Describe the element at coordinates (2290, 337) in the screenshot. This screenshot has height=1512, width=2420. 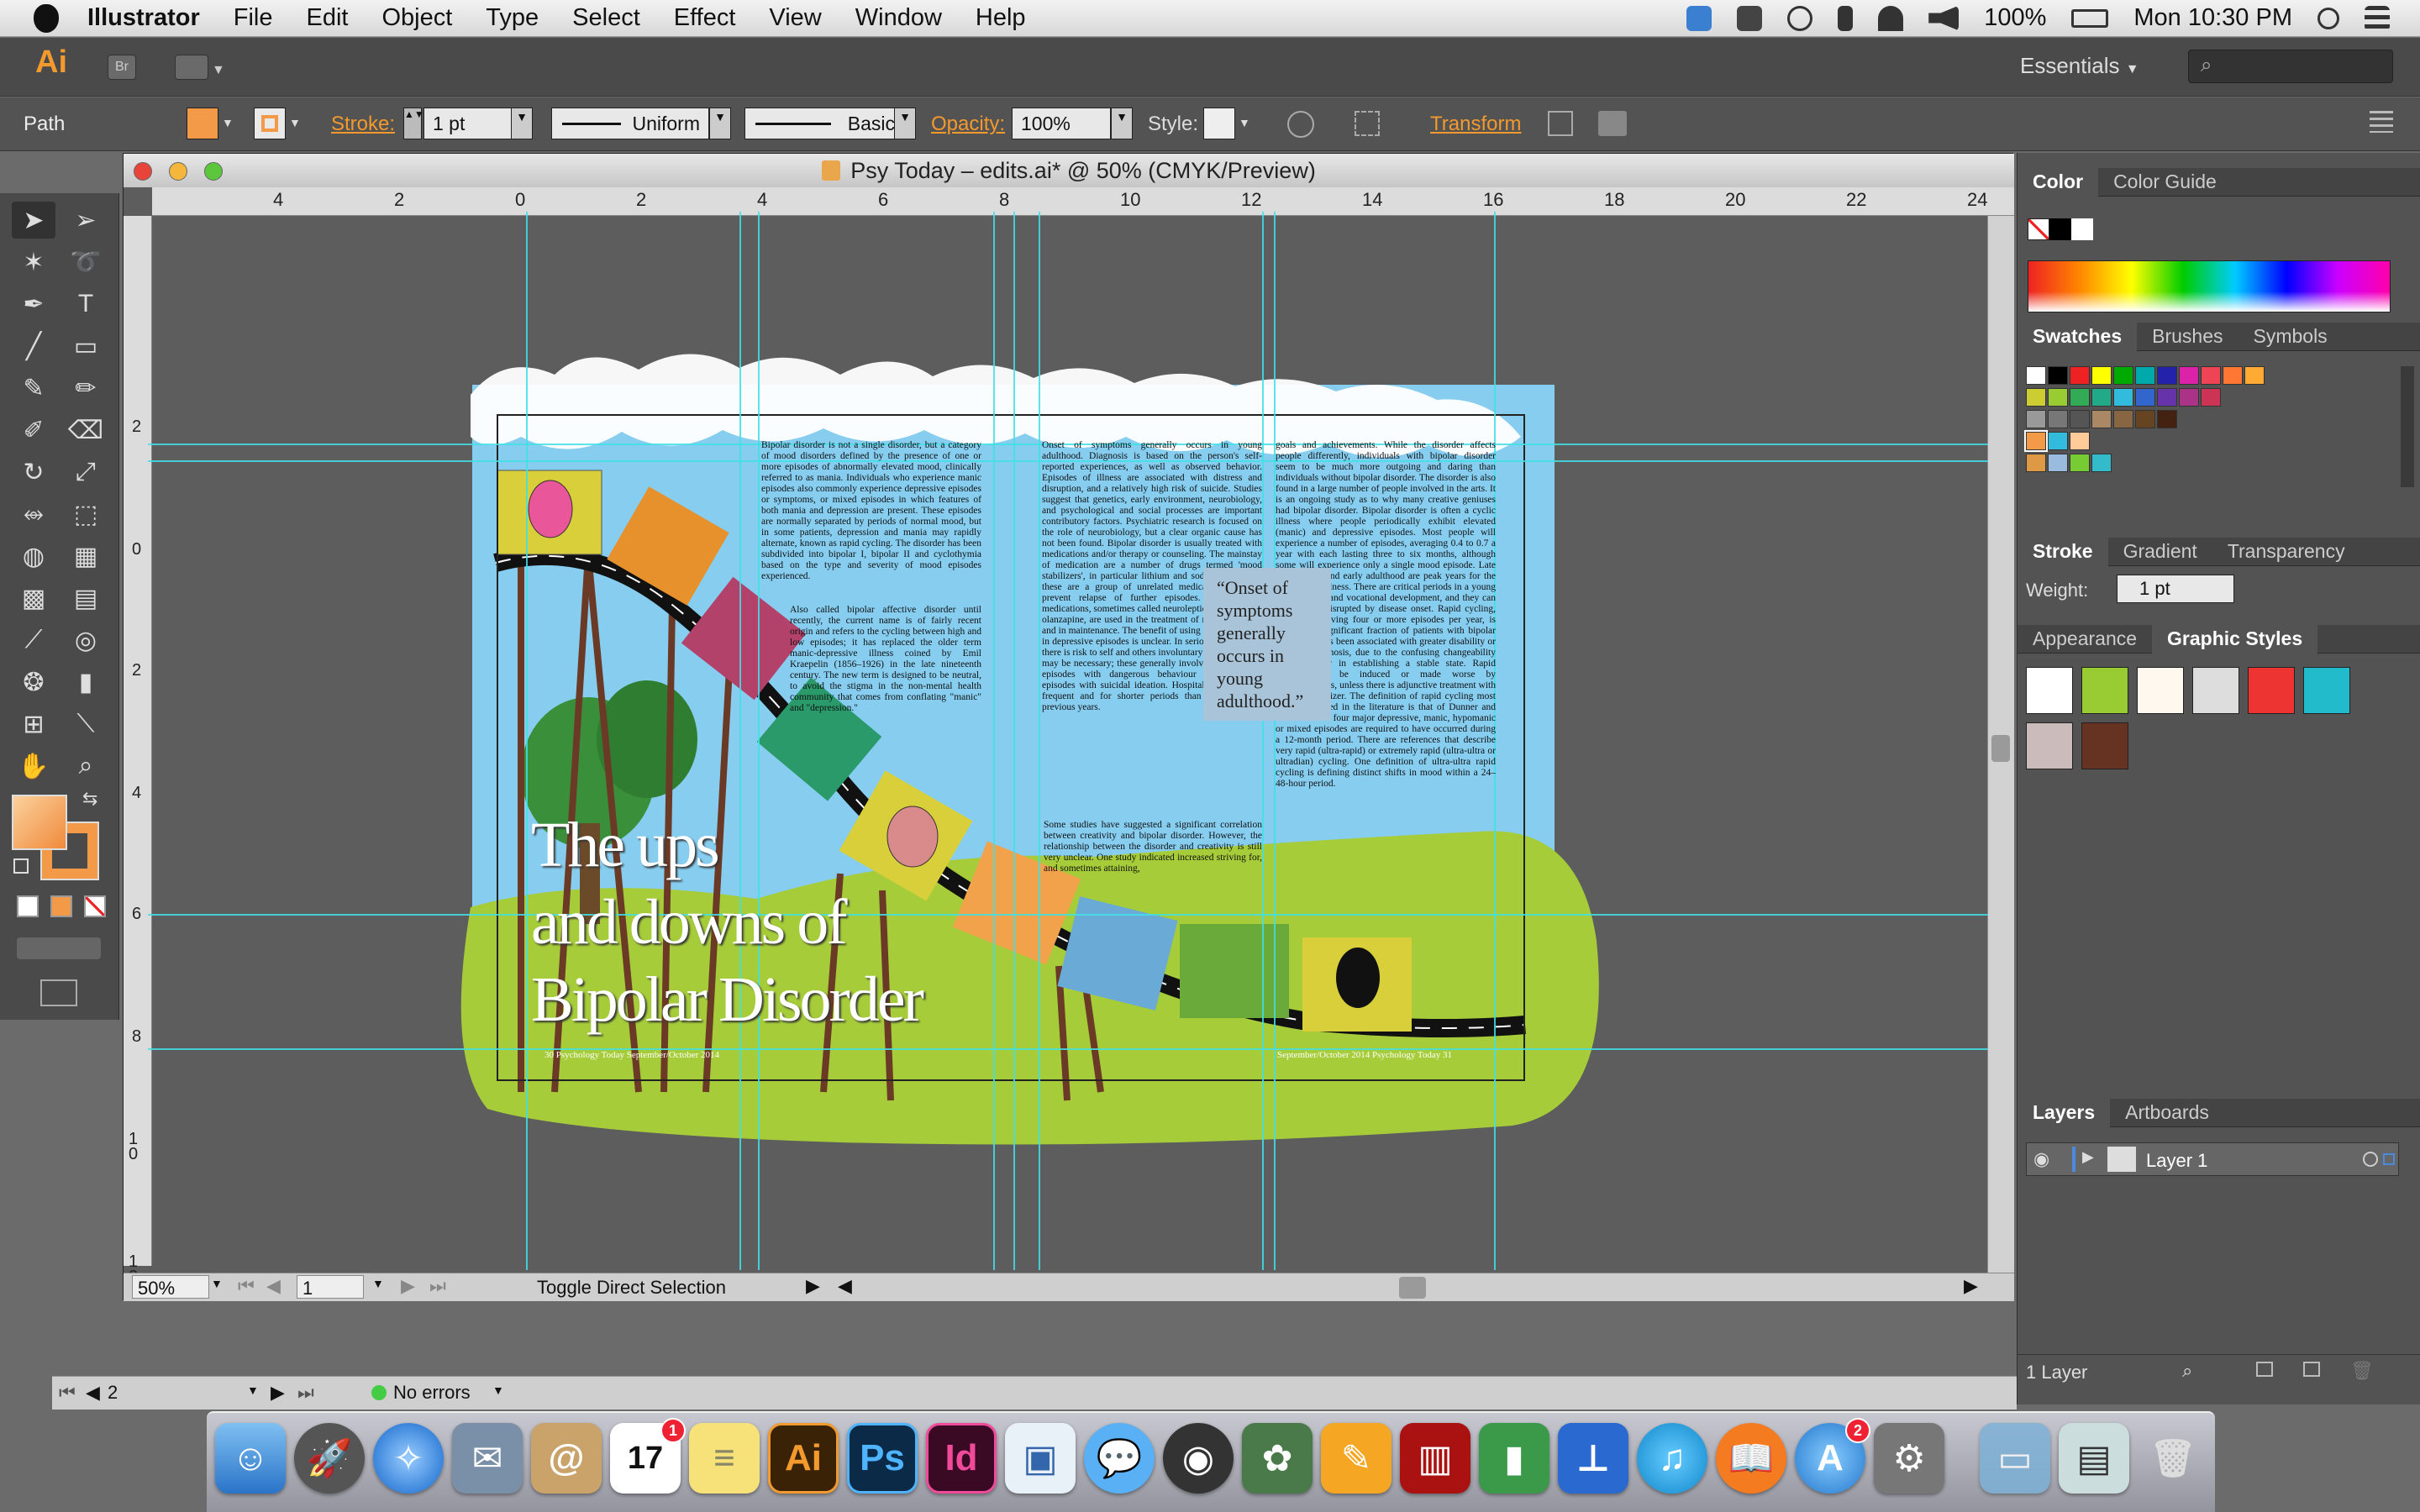
I see `tab-symbols: Symbols` at that location.